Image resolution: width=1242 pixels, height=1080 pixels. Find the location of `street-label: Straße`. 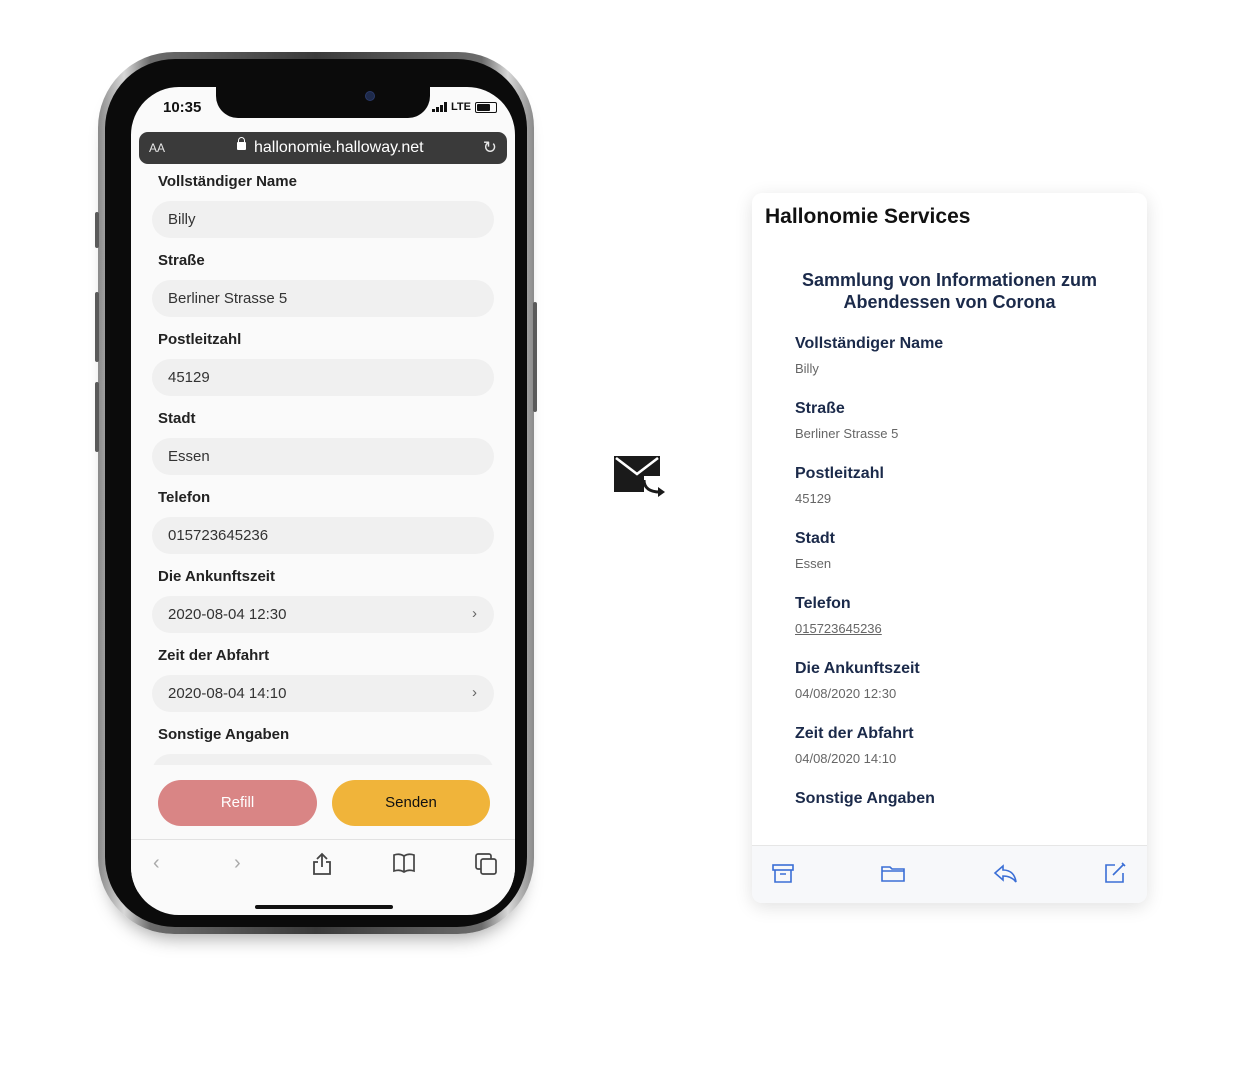

street-label: Straße is located at coordinates (181, 260).